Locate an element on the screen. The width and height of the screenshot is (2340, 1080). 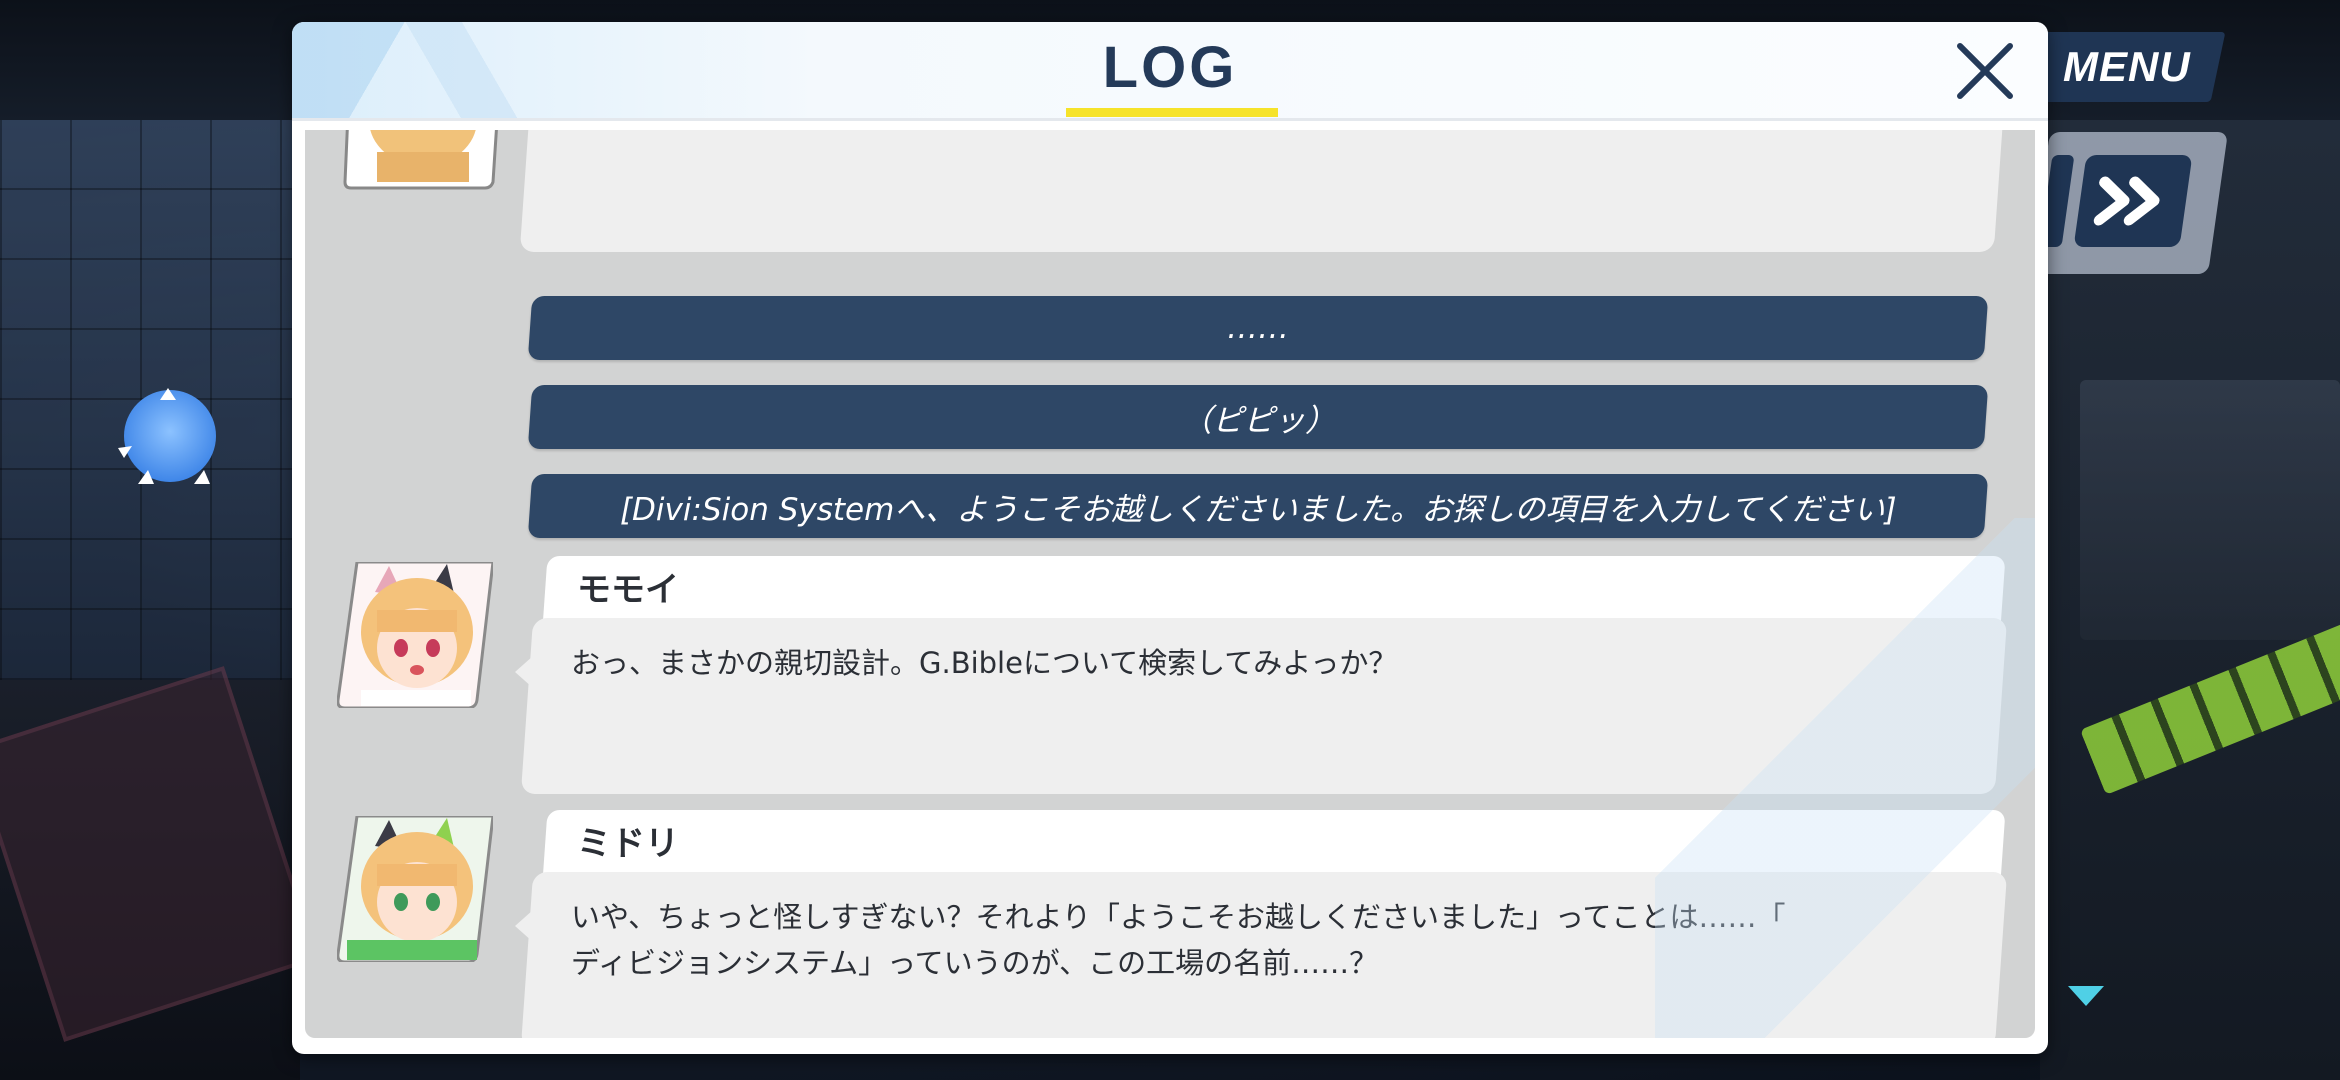
double-chevron-right-icon is located at coordinates (2126, 201).